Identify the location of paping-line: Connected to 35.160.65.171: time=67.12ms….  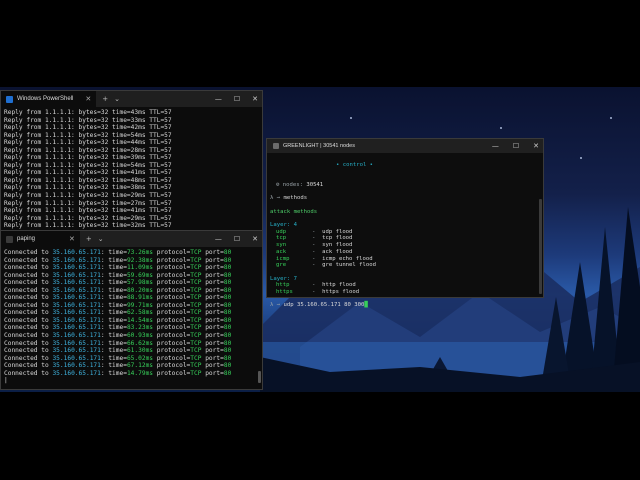
(131, 366).